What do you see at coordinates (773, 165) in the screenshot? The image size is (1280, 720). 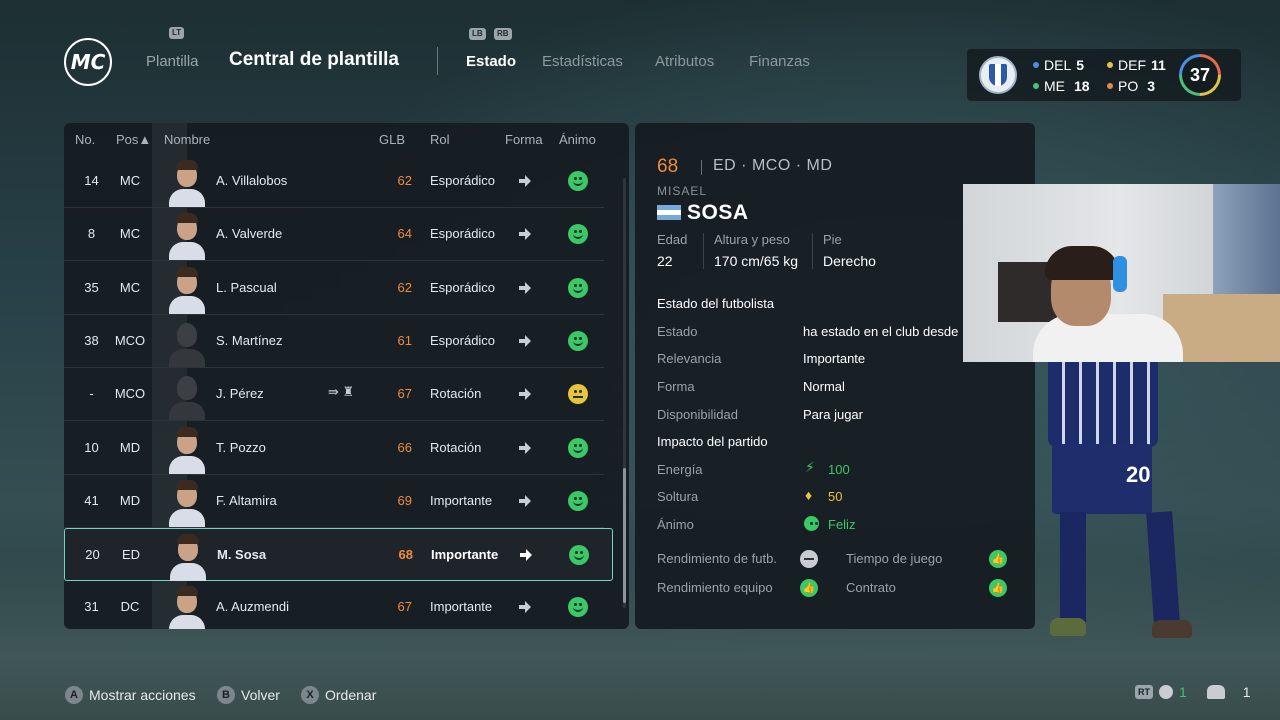 I see `player-positions: ED · MCO · MD` at bounding box center [773, 165].